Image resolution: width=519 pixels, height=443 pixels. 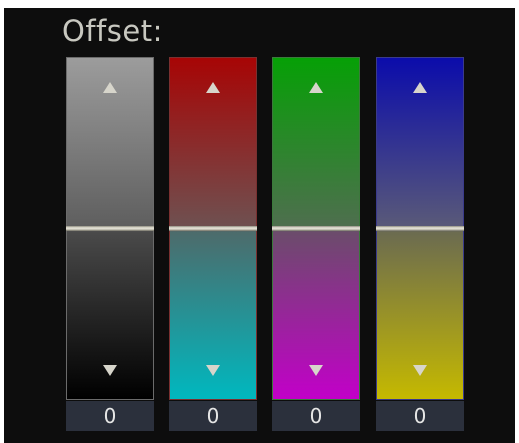 I want to click on offset-value-blue: 0, so click(x=420, y=416).